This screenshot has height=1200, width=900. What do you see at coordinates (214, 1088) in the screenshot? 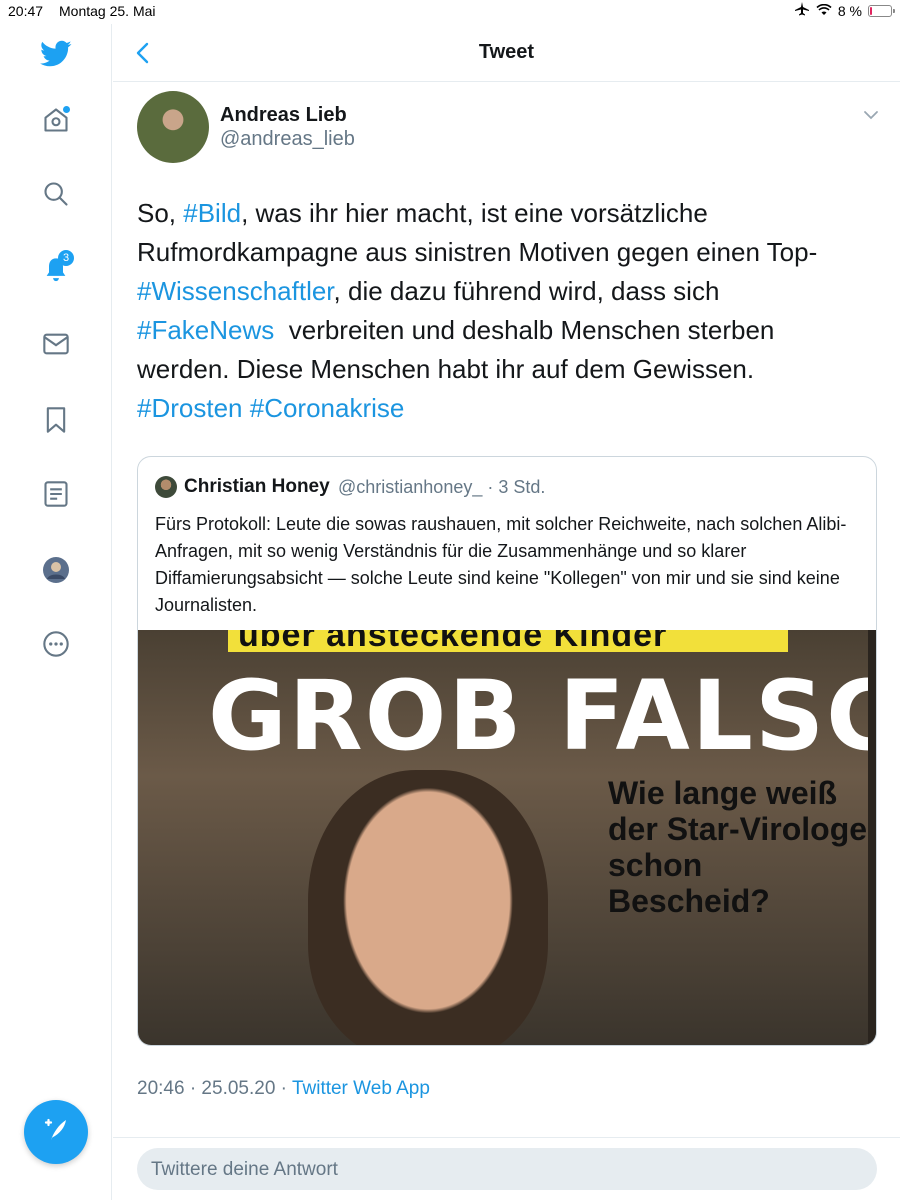
I see `tweet-time-date: 20:46 · 25.05.20 ·` at bounding box center [214, 1088].